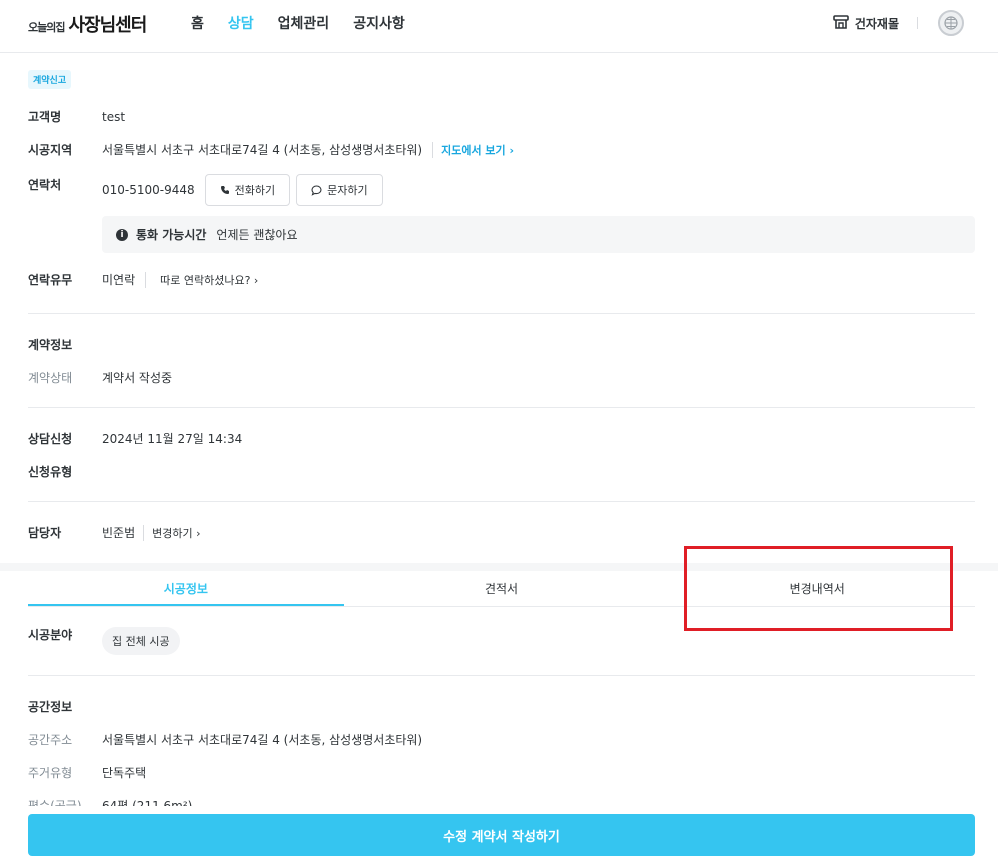 Image resolution: width=998 pixels, height=860 pixels. Describe the element at coordinates (224, 190) in the screenshot. I see `phone-icon` at that location.